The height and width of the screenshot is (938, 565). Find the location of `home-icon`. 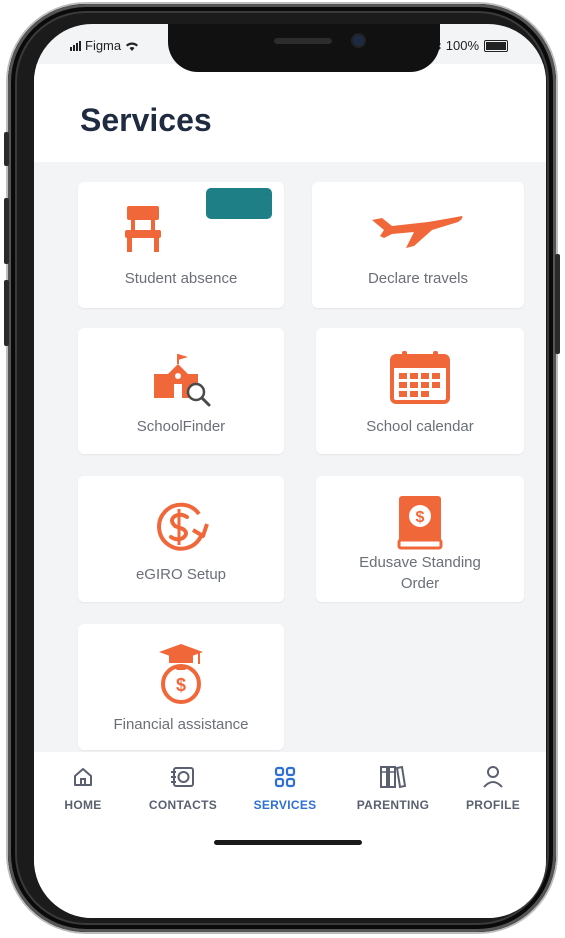

home-icon is located at coordinates (83, 777).